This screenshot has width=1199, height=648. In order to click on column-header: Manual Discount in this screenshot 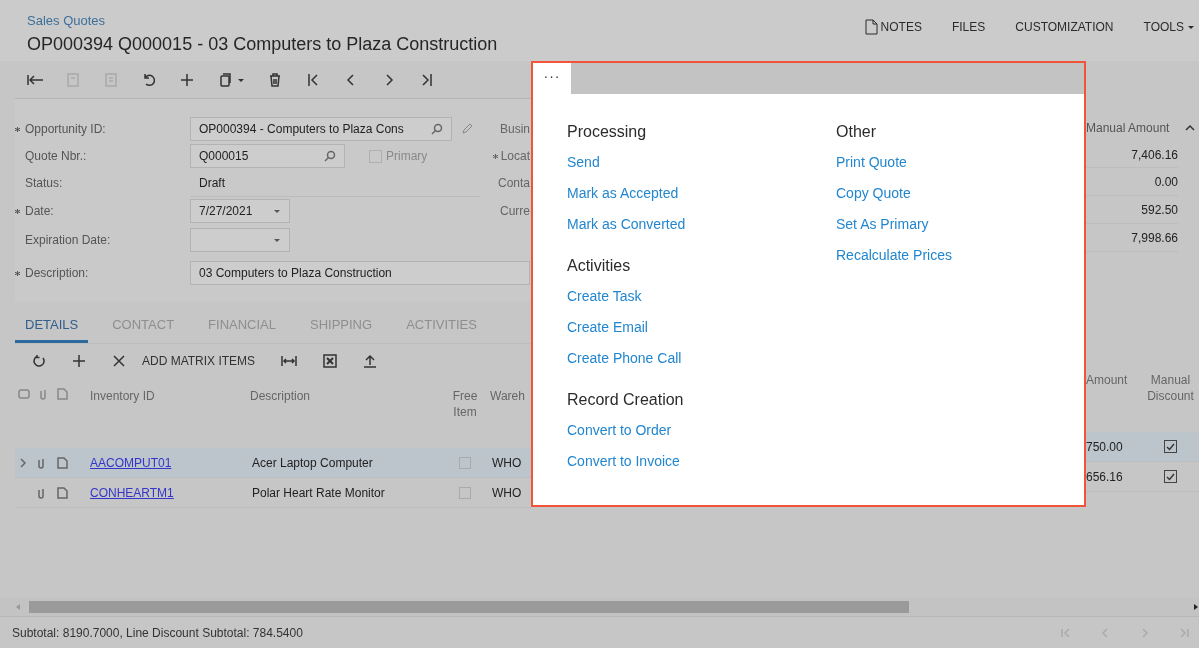, I will do `click(1170, 388)`.